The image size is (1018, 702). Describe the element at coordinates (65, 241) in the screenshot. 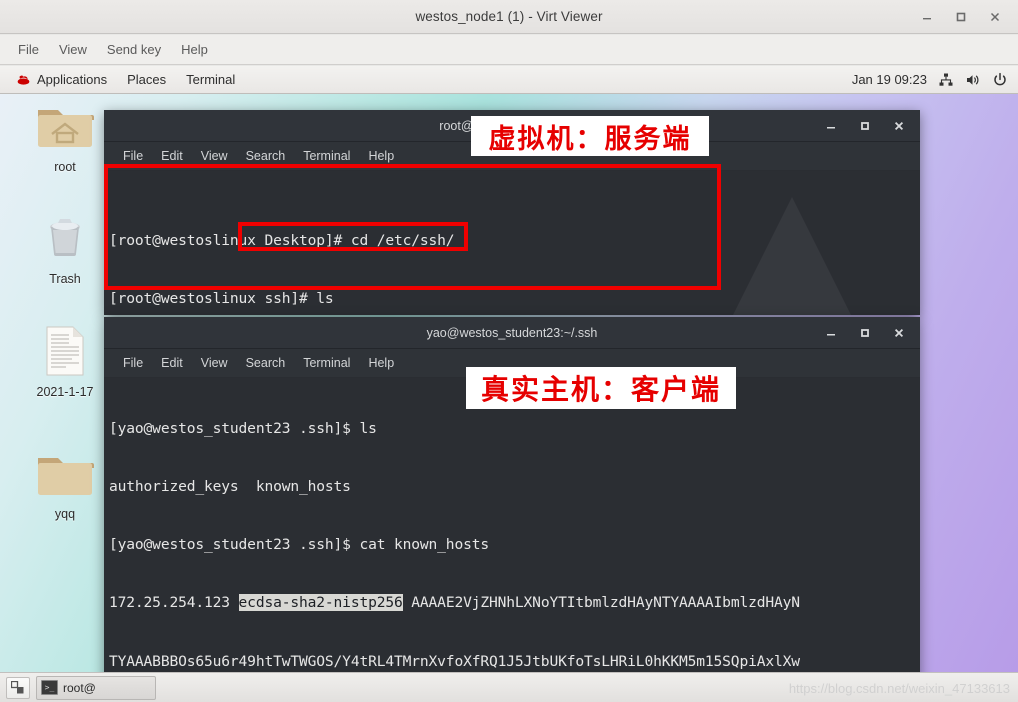

I see `trash-icon` at that location.